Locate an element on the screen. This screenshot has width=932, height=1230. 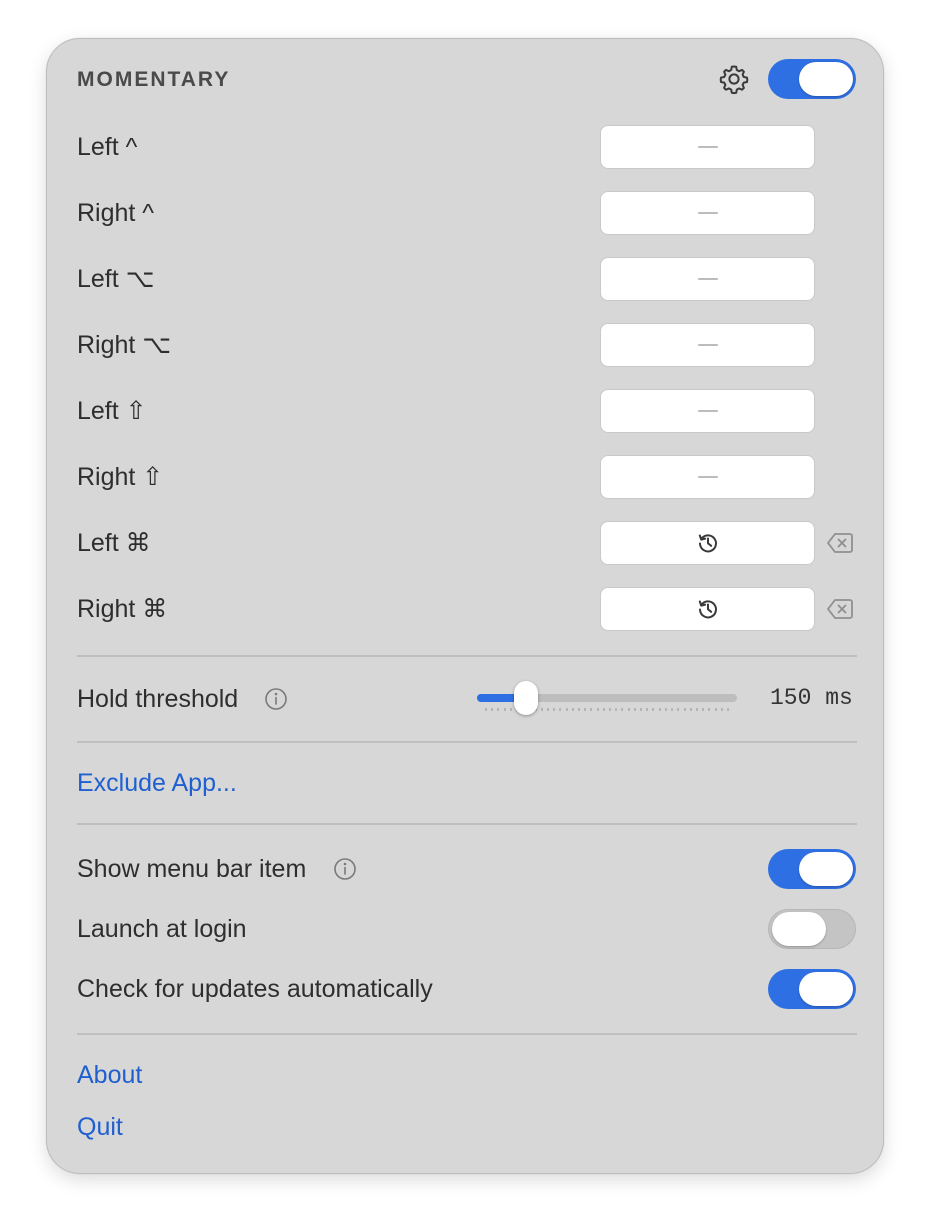
key-label: Left ⌘ is located at coordinates (114, 543).